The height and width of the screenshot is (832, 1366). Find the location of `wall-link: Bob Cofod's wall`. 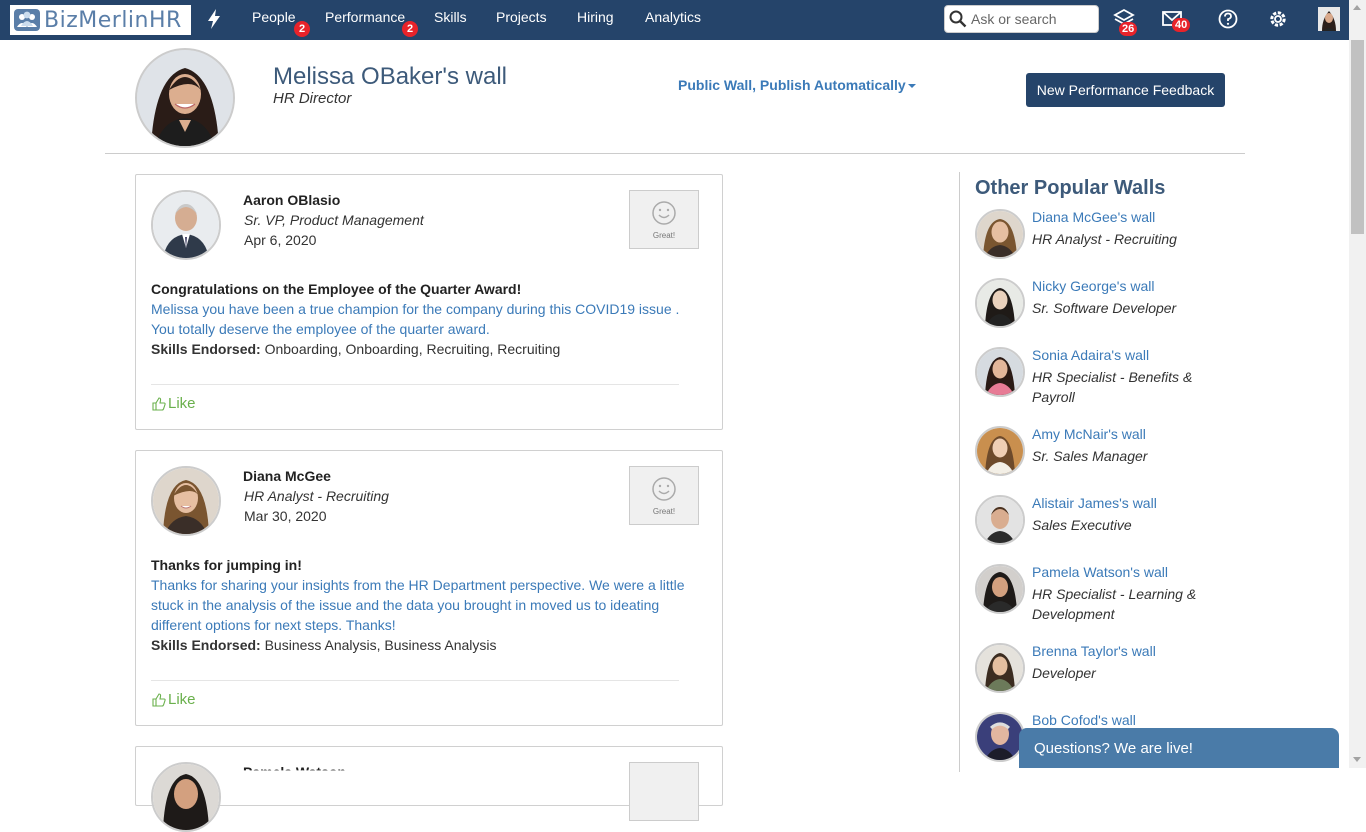

wall-link: Bob Cofod's wall is located at coordinates (1084, 720).